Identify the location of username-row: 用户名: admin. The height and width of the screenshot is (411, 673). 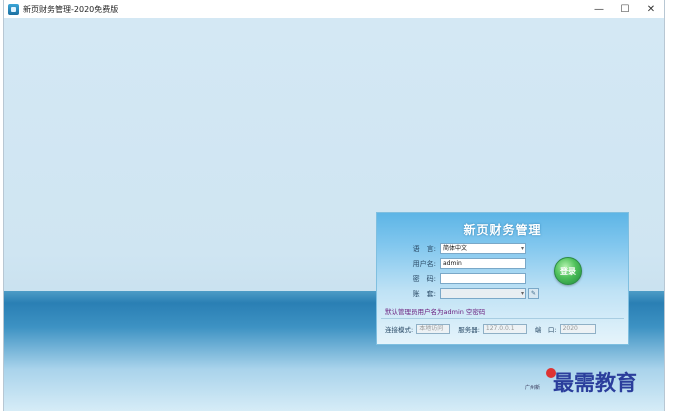
(453, 263).